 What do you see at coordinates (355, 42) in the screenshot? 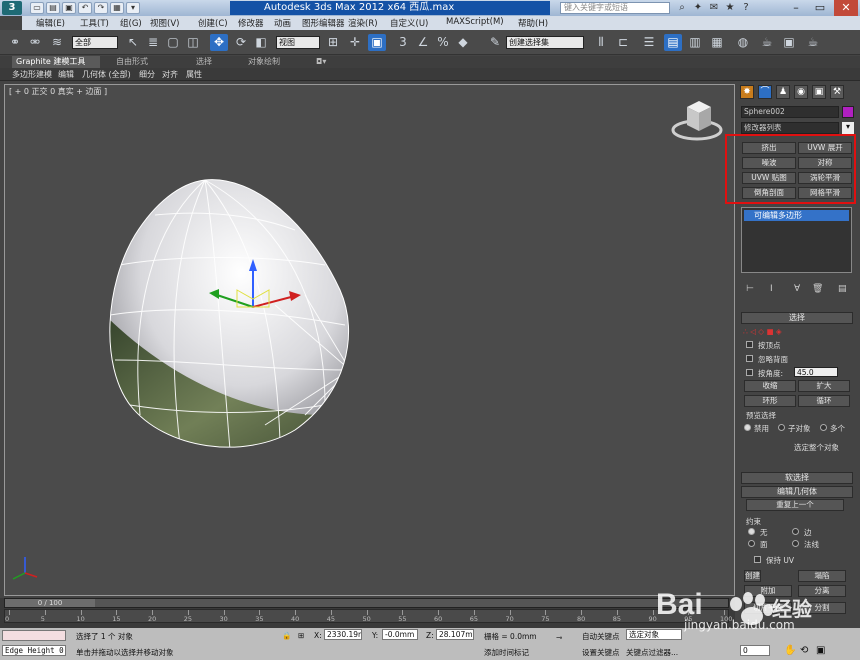
I see `select-and-manipulate-icon: ✛` at bounding box center [355, 42].